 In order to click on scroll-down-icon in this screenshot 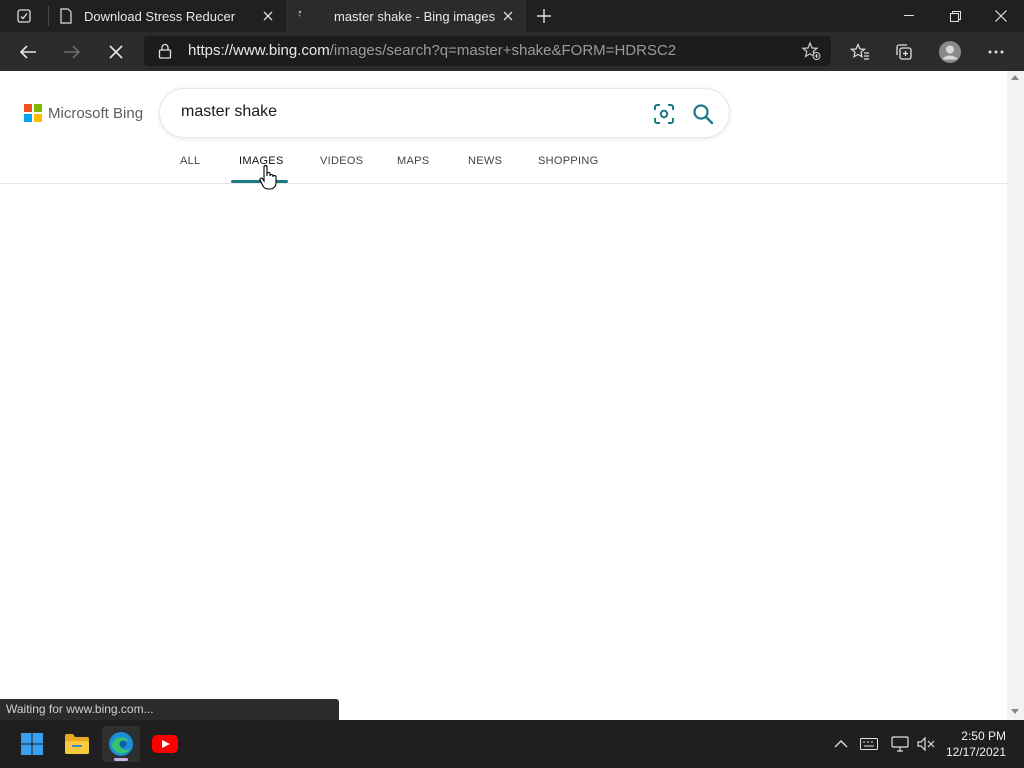, I will do `click(1015, 711)`.